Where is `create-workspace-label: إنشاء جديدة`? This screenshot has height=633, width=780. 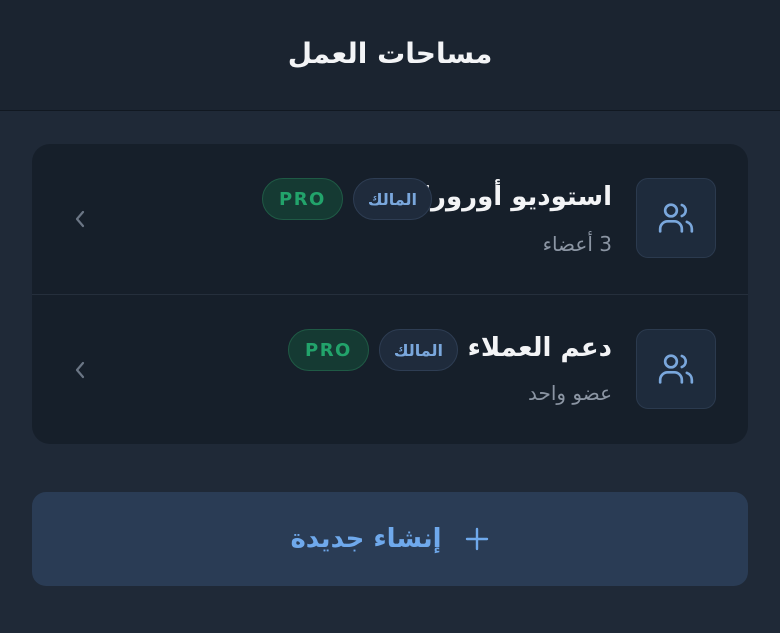 create-workspace-label: إنشاء جديدة is located at coordinates (366, 539).